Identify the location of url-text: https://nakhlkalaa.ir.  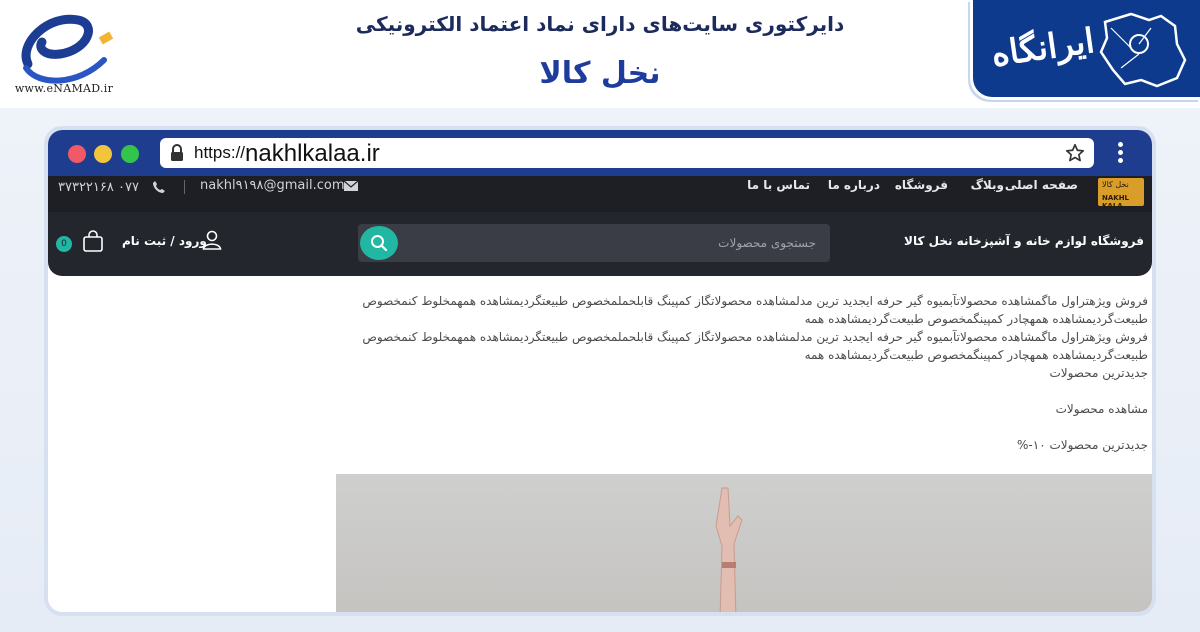
(287, 154).